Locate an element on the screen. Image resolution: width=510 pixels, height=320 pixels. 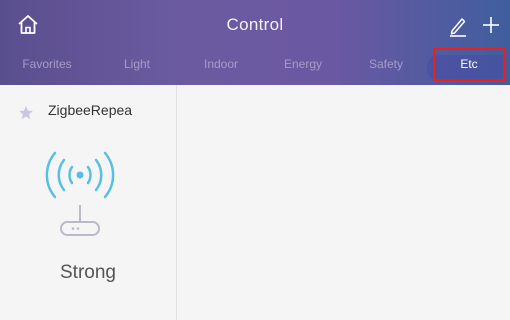
star-icon is located at coordinates (26, 113).